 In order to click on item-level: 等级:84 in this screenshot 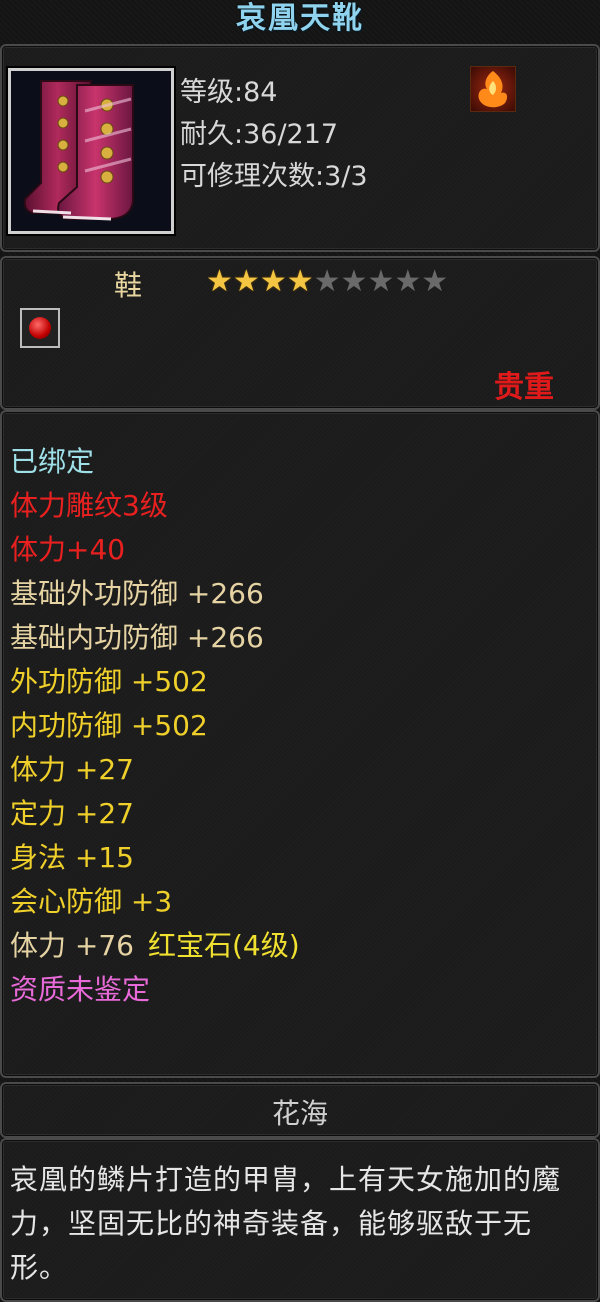, I will do `click(229, 92)`.